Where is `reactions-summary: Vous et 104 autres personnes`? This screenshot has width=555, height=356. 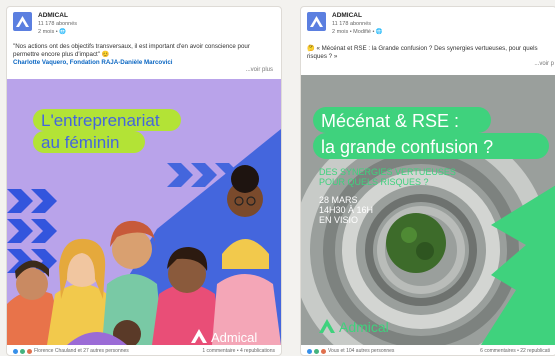 reactions-summary: Vous et 104 autres personnes is located at coordinates (350, 351).